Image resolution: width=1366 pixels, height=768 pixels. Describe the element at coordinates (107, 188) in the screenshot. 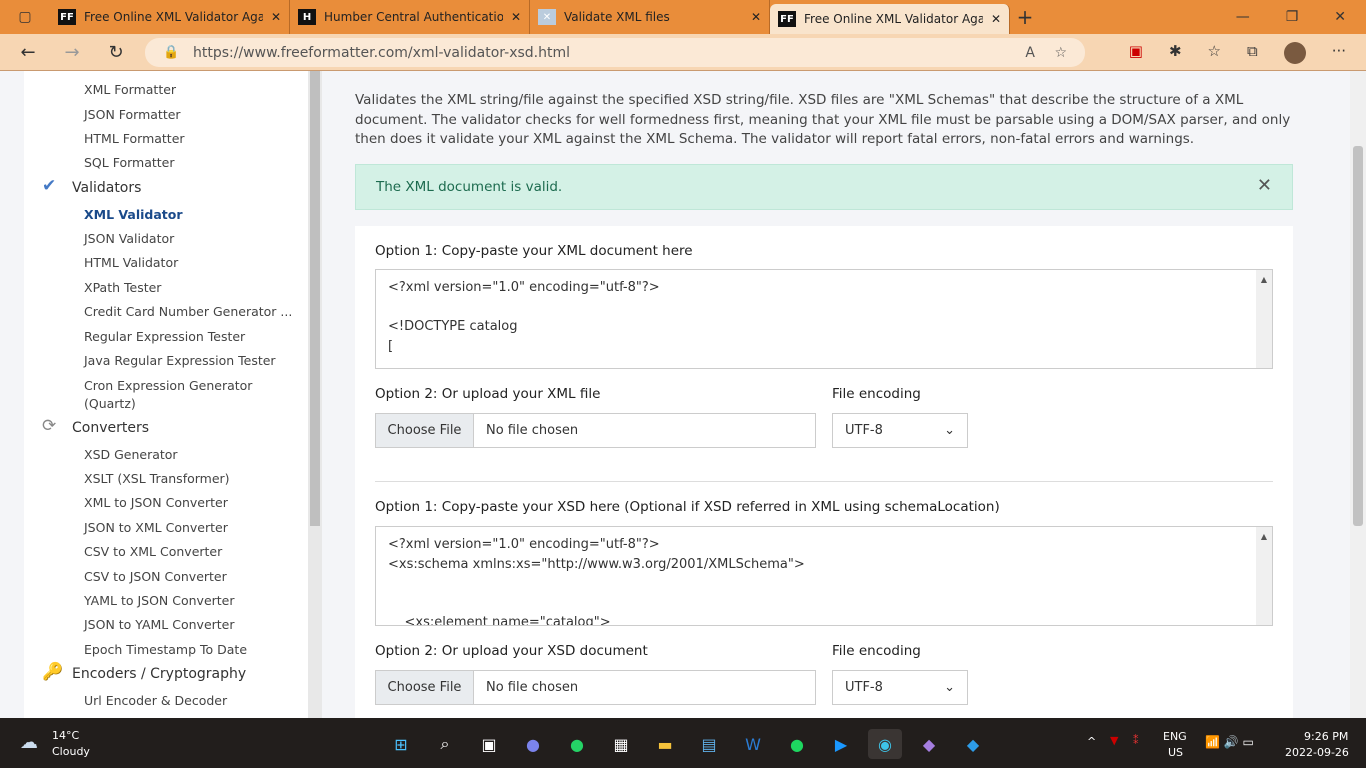

I see `sidebar-heading: Validators` at that location.